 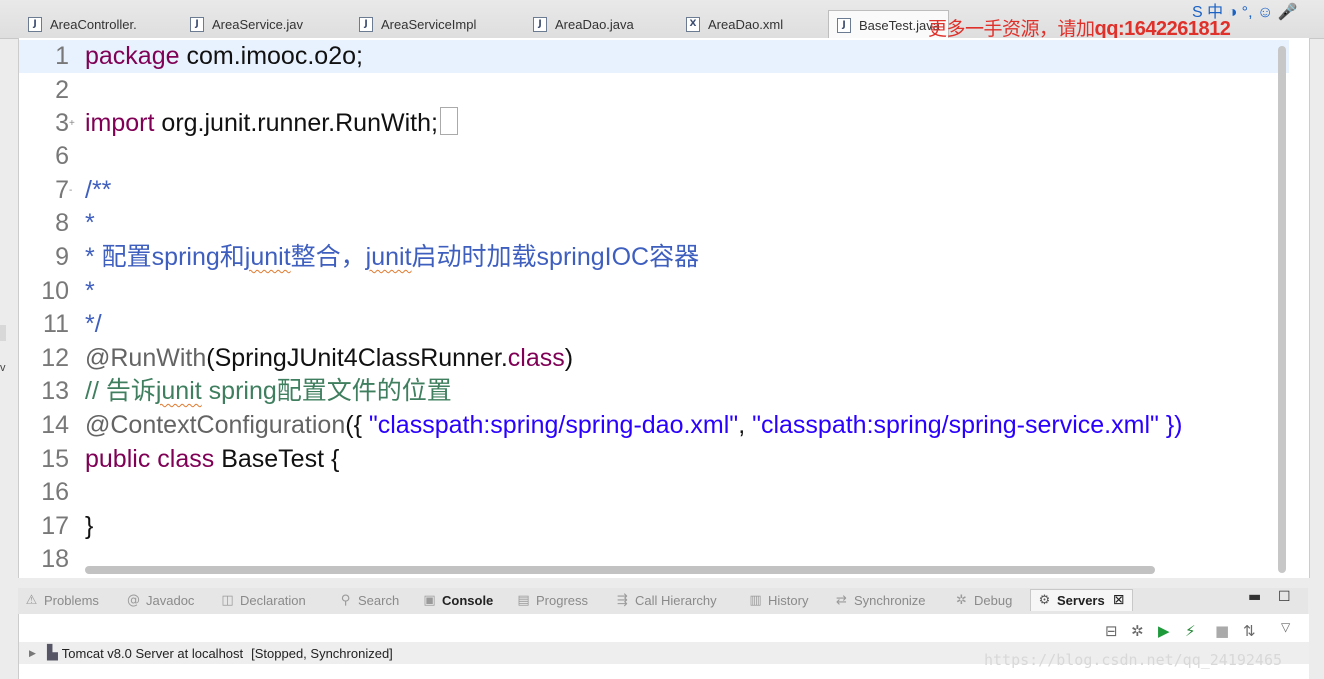 What do you see at coordinates (273, 600) in the screenshot?
I see `tab-label: Declaration` at bounding box center [273, 600].